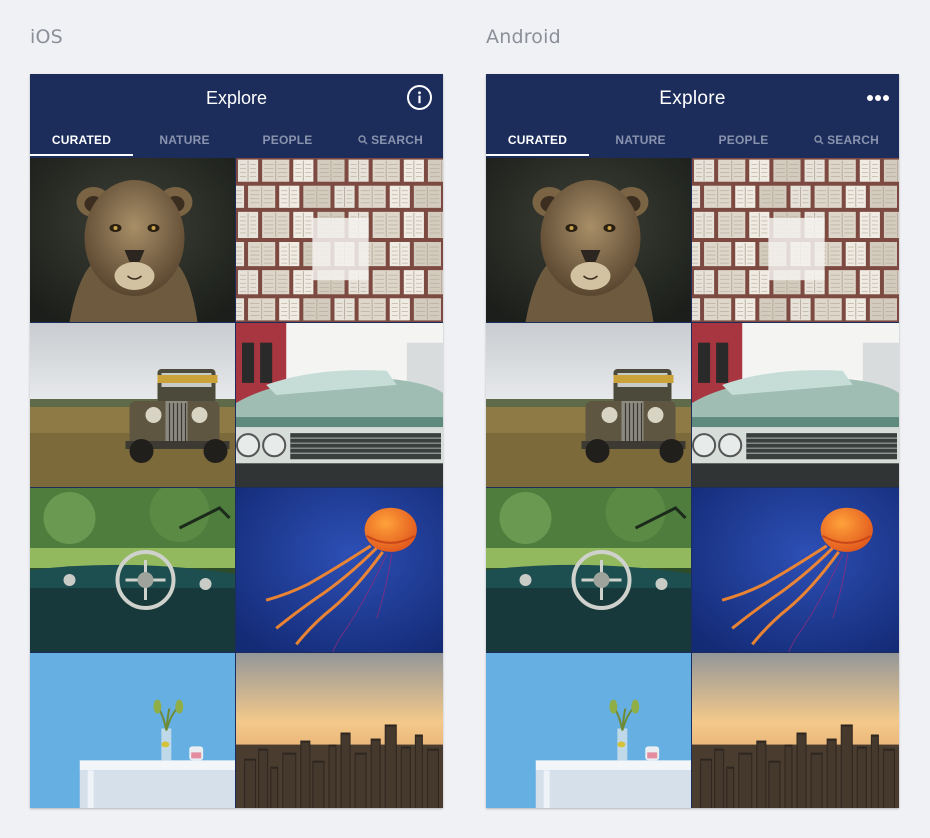  Describe the element at coordinates (46, 37) in the screenshot. I see `ios-label: iOS` at that location.